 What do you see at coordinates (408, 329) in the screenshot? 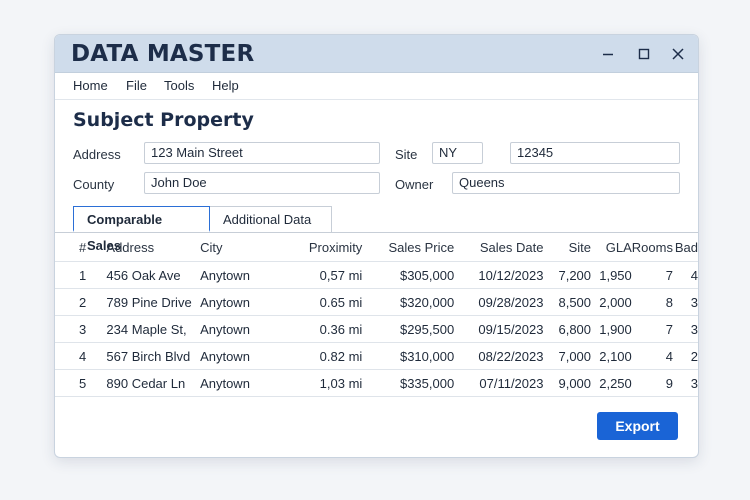
I see `cell-sales-price: $295,500` at bounding box center [408, 329].